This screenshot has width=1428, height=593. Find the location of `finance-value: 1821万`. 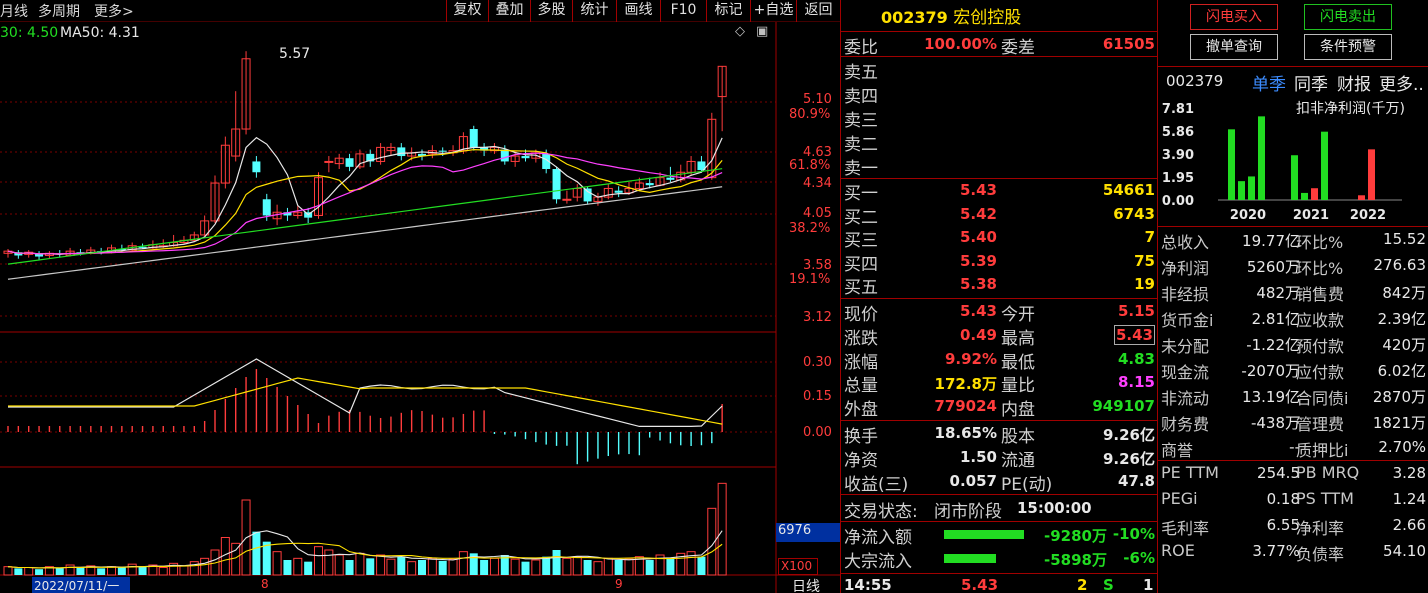

finance-value: 1821万 is located at coordinates (1399, 423).